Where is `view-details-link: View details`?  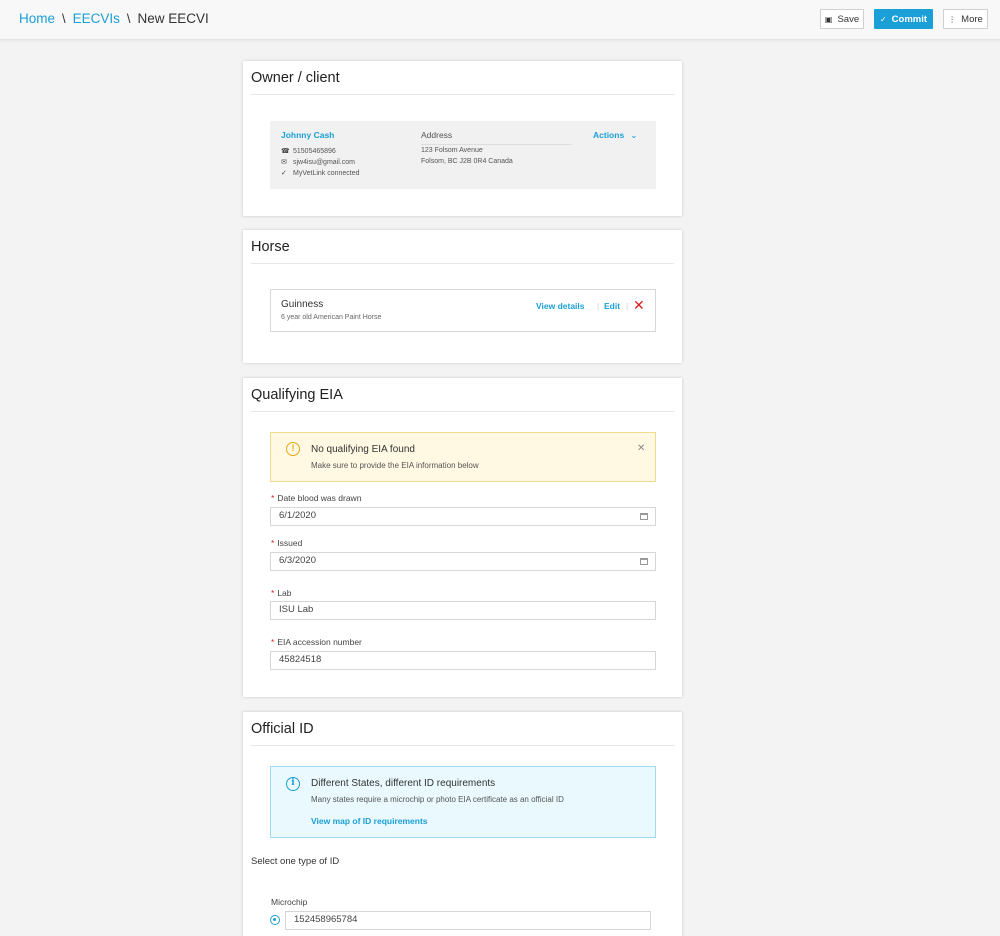
view-details-link: View details is located at coordinates (560, 306).